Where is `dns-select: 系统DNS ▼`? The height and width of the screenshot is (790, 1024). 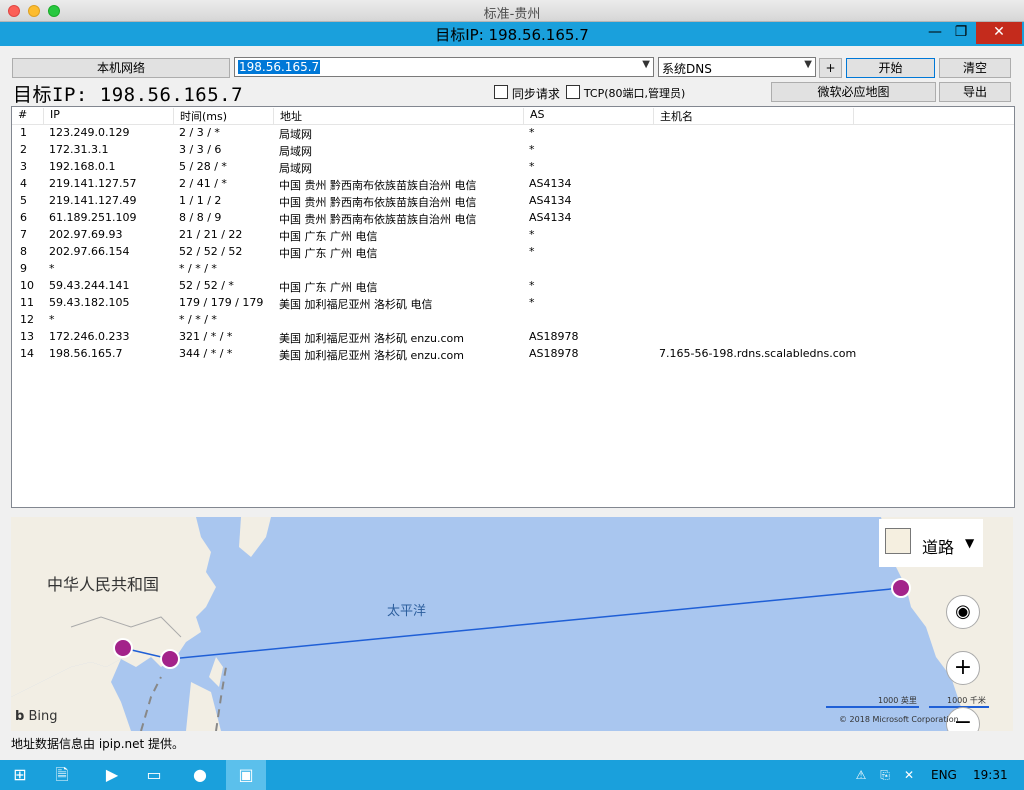 dns-select: 系统DNS ▼ is located at coordinates (737, 67).